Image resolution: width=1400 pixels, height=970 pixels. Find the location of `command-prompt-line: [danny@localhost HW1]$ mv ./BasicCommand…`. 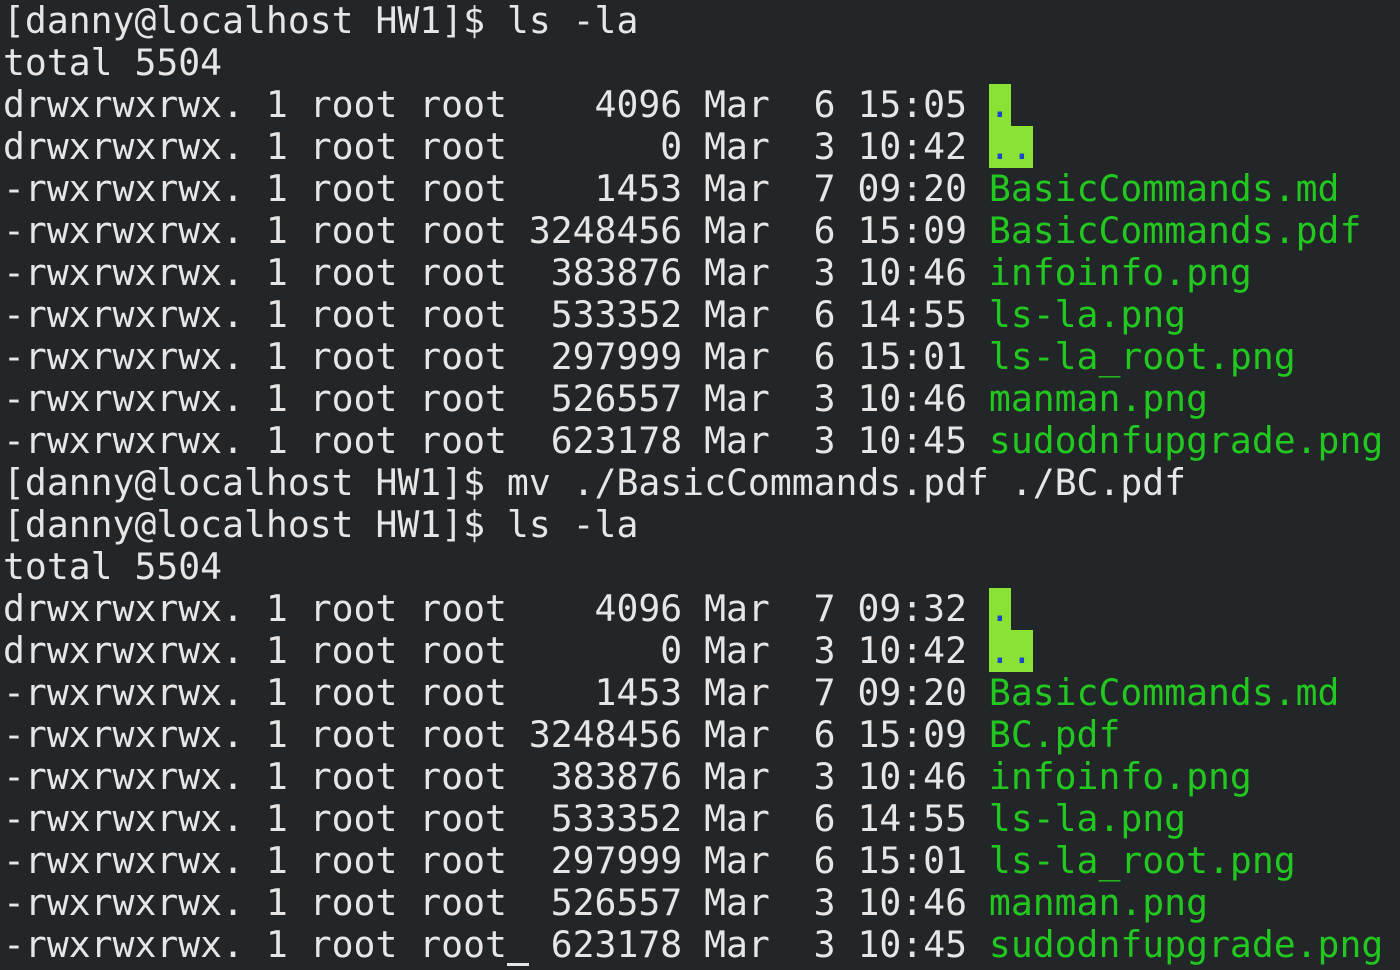

command-prompt-line: [danny@localhost HW1]$ mv ./BasicCommand… is located at coordinates (701, 483).